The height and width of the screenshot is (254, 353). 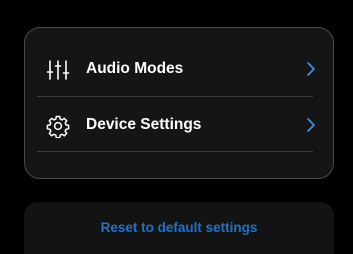 I want to click on divider, so click(x=175, y=151).